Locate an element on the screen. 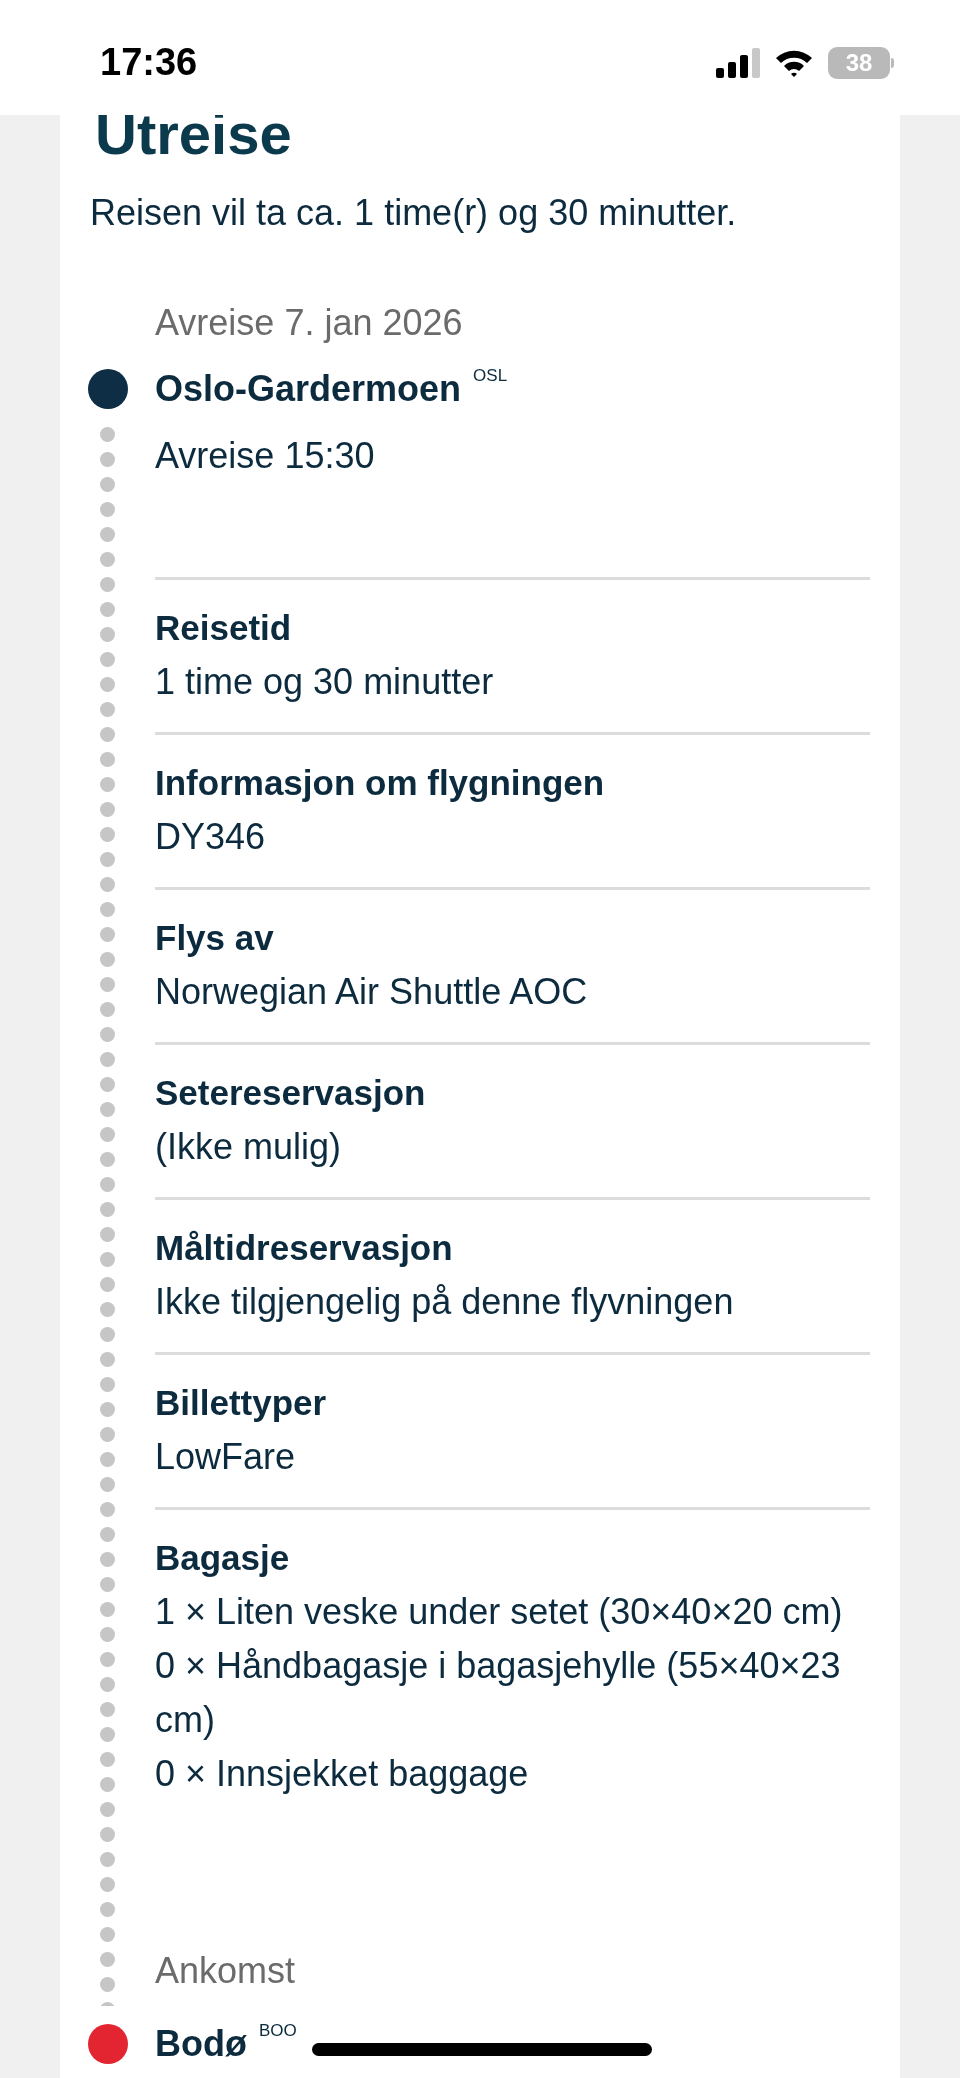 Image resolution: width=960 pixels, height=2078 pixels. detail-value: 1 time og 30 minutter is located at coordinates (325, 682).